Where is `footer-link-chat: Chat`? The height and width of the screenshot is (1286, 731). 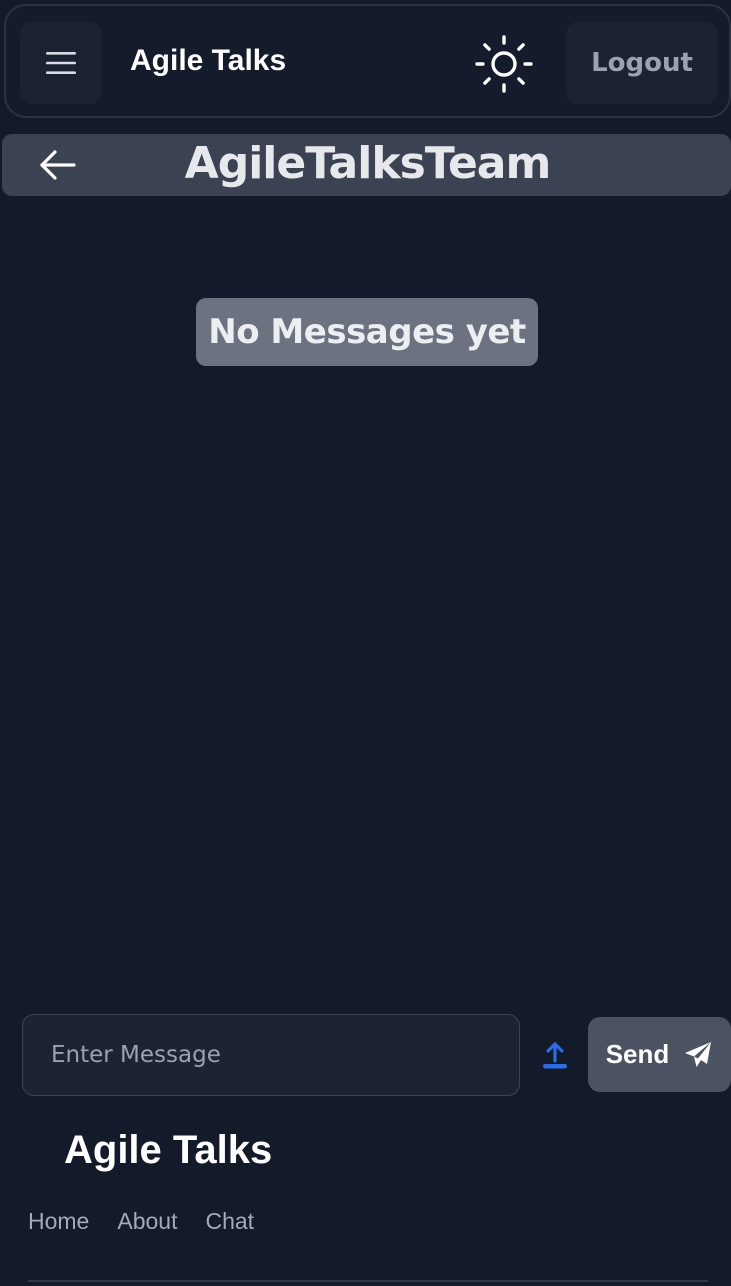 footer-link-chat: Chat is located at coordinates (229, 1221).